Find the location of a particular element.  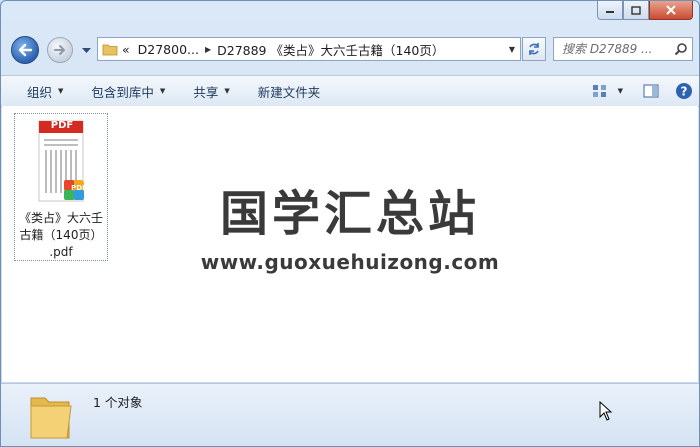

include-caret-icon: ▼ is located at coordinates (162, 91).